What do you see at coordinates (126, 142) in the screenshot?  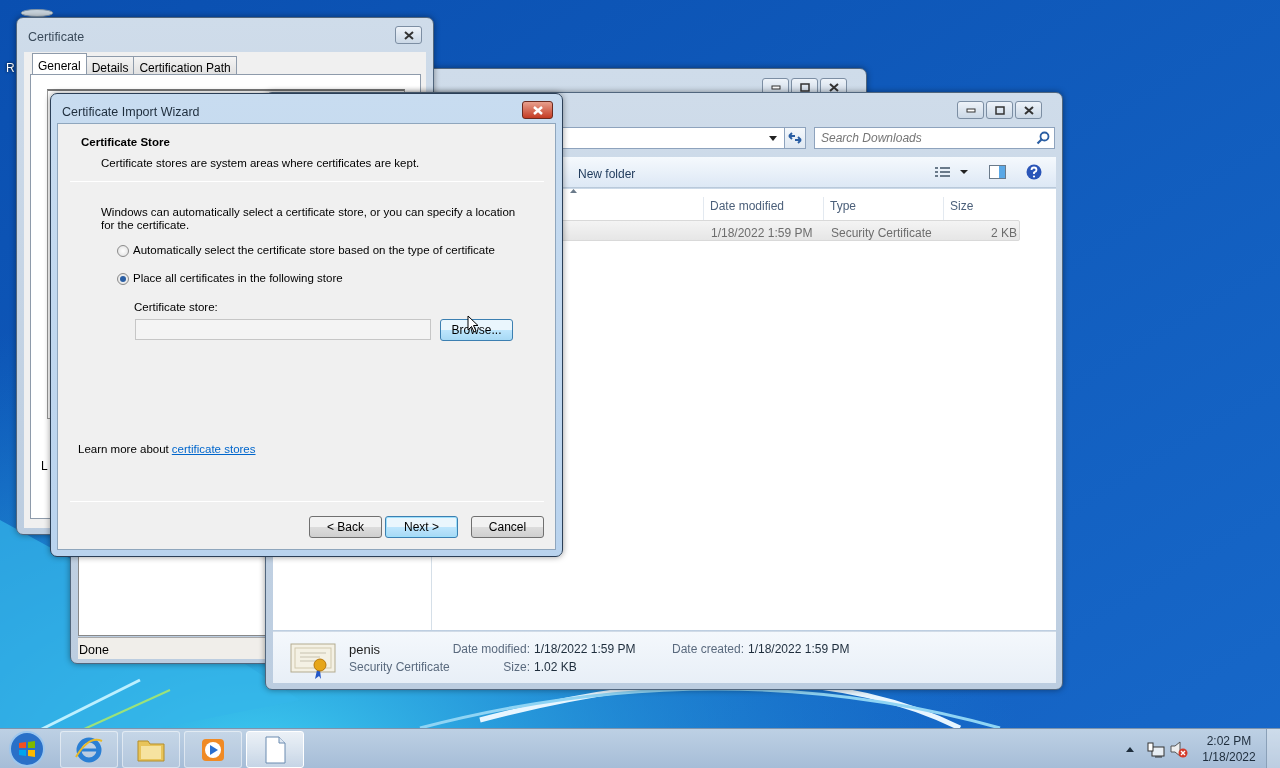 I see `wizard-heading: Certificate Store` at bounding box center [126, 142].